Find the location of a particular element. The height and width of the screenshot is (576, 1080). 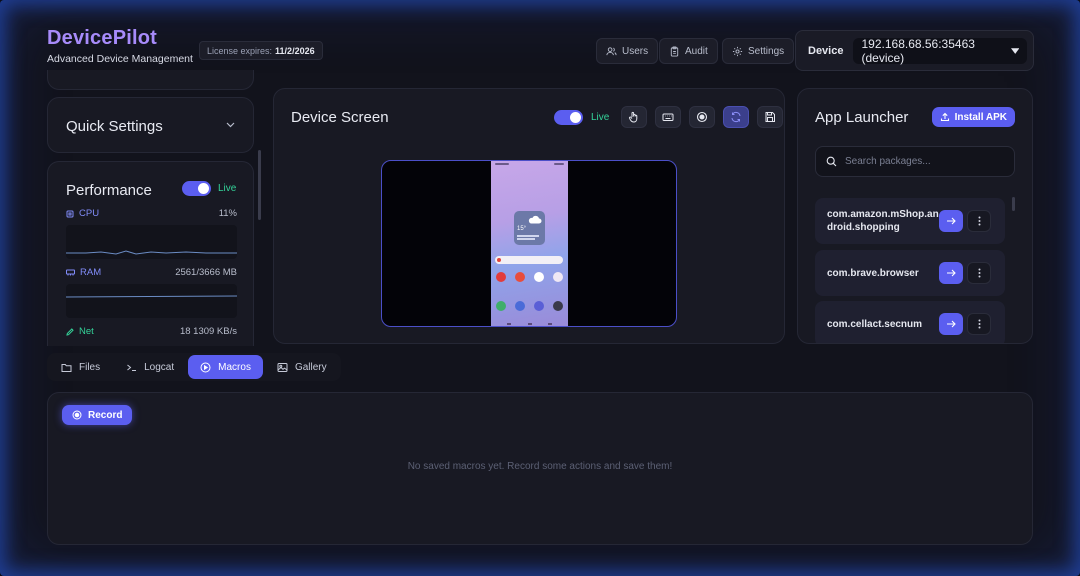

install-apk-label: Install APK is located at coordinates (980, 117).